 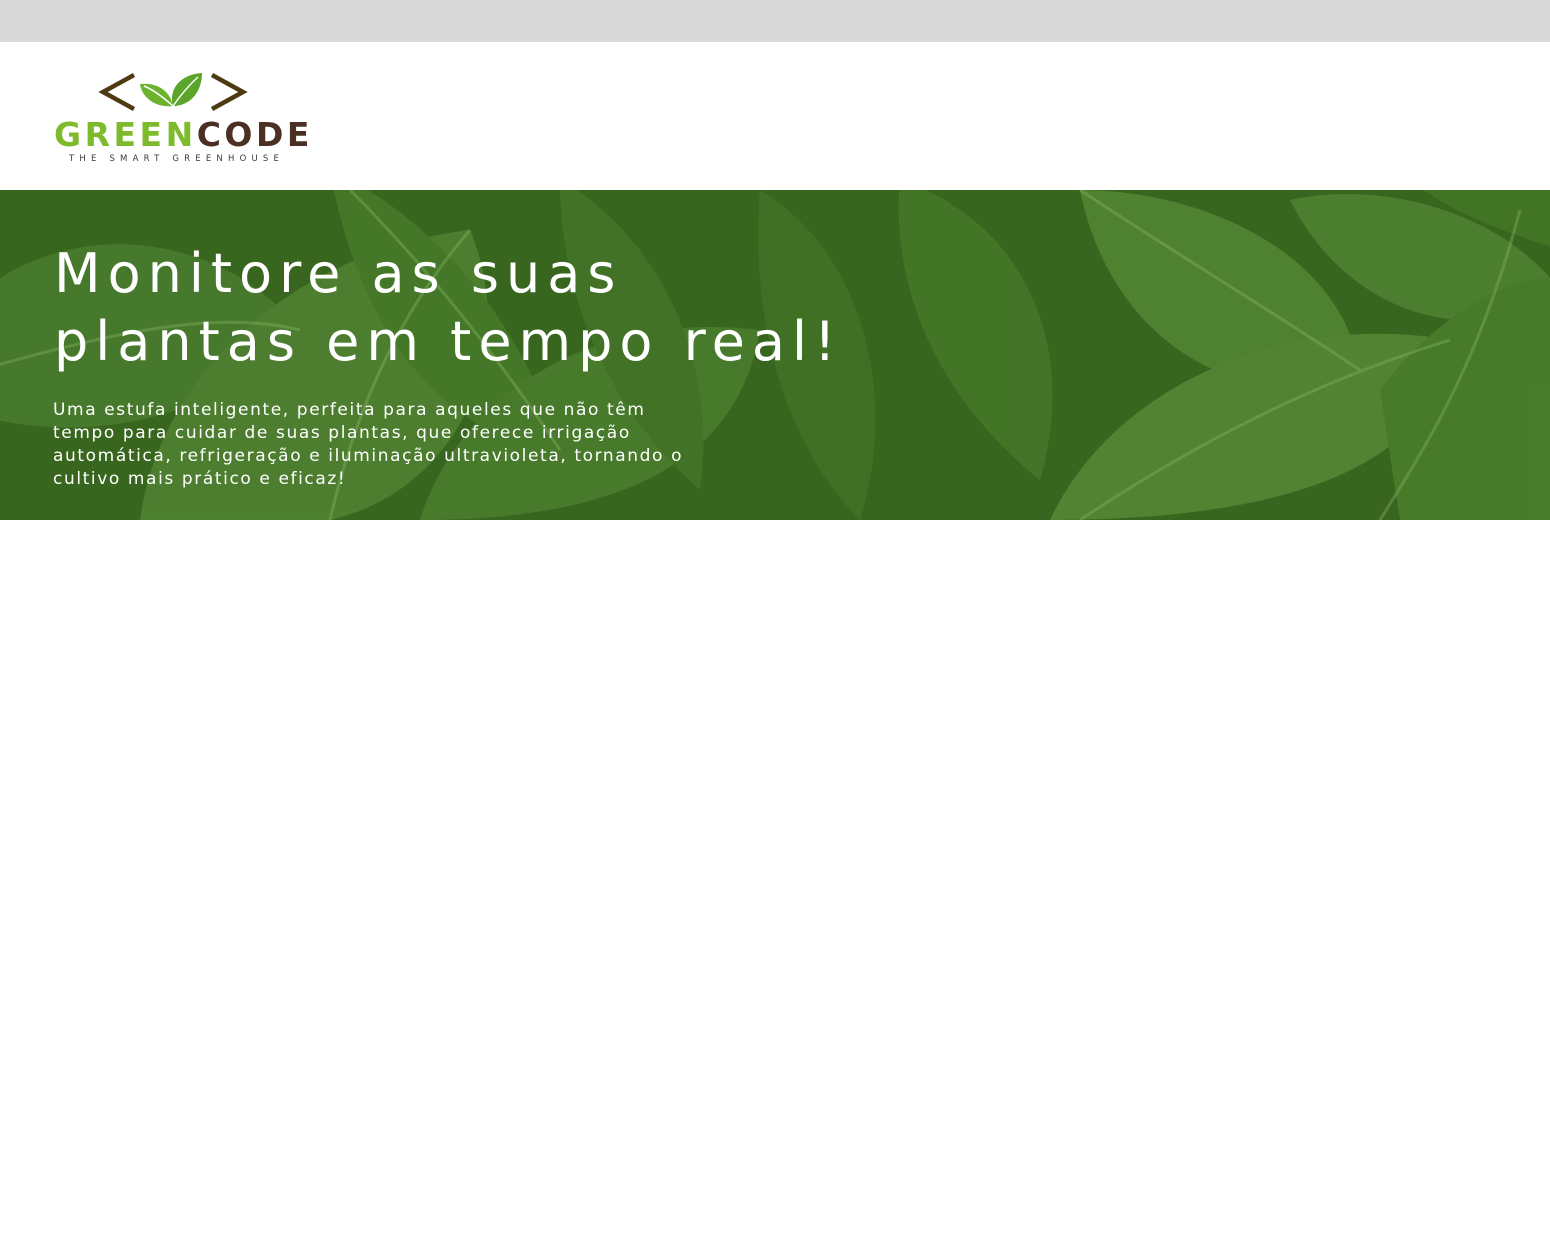 I want to click on hero-title-line: plantas em tempo real!, so click(x=448, y=341).